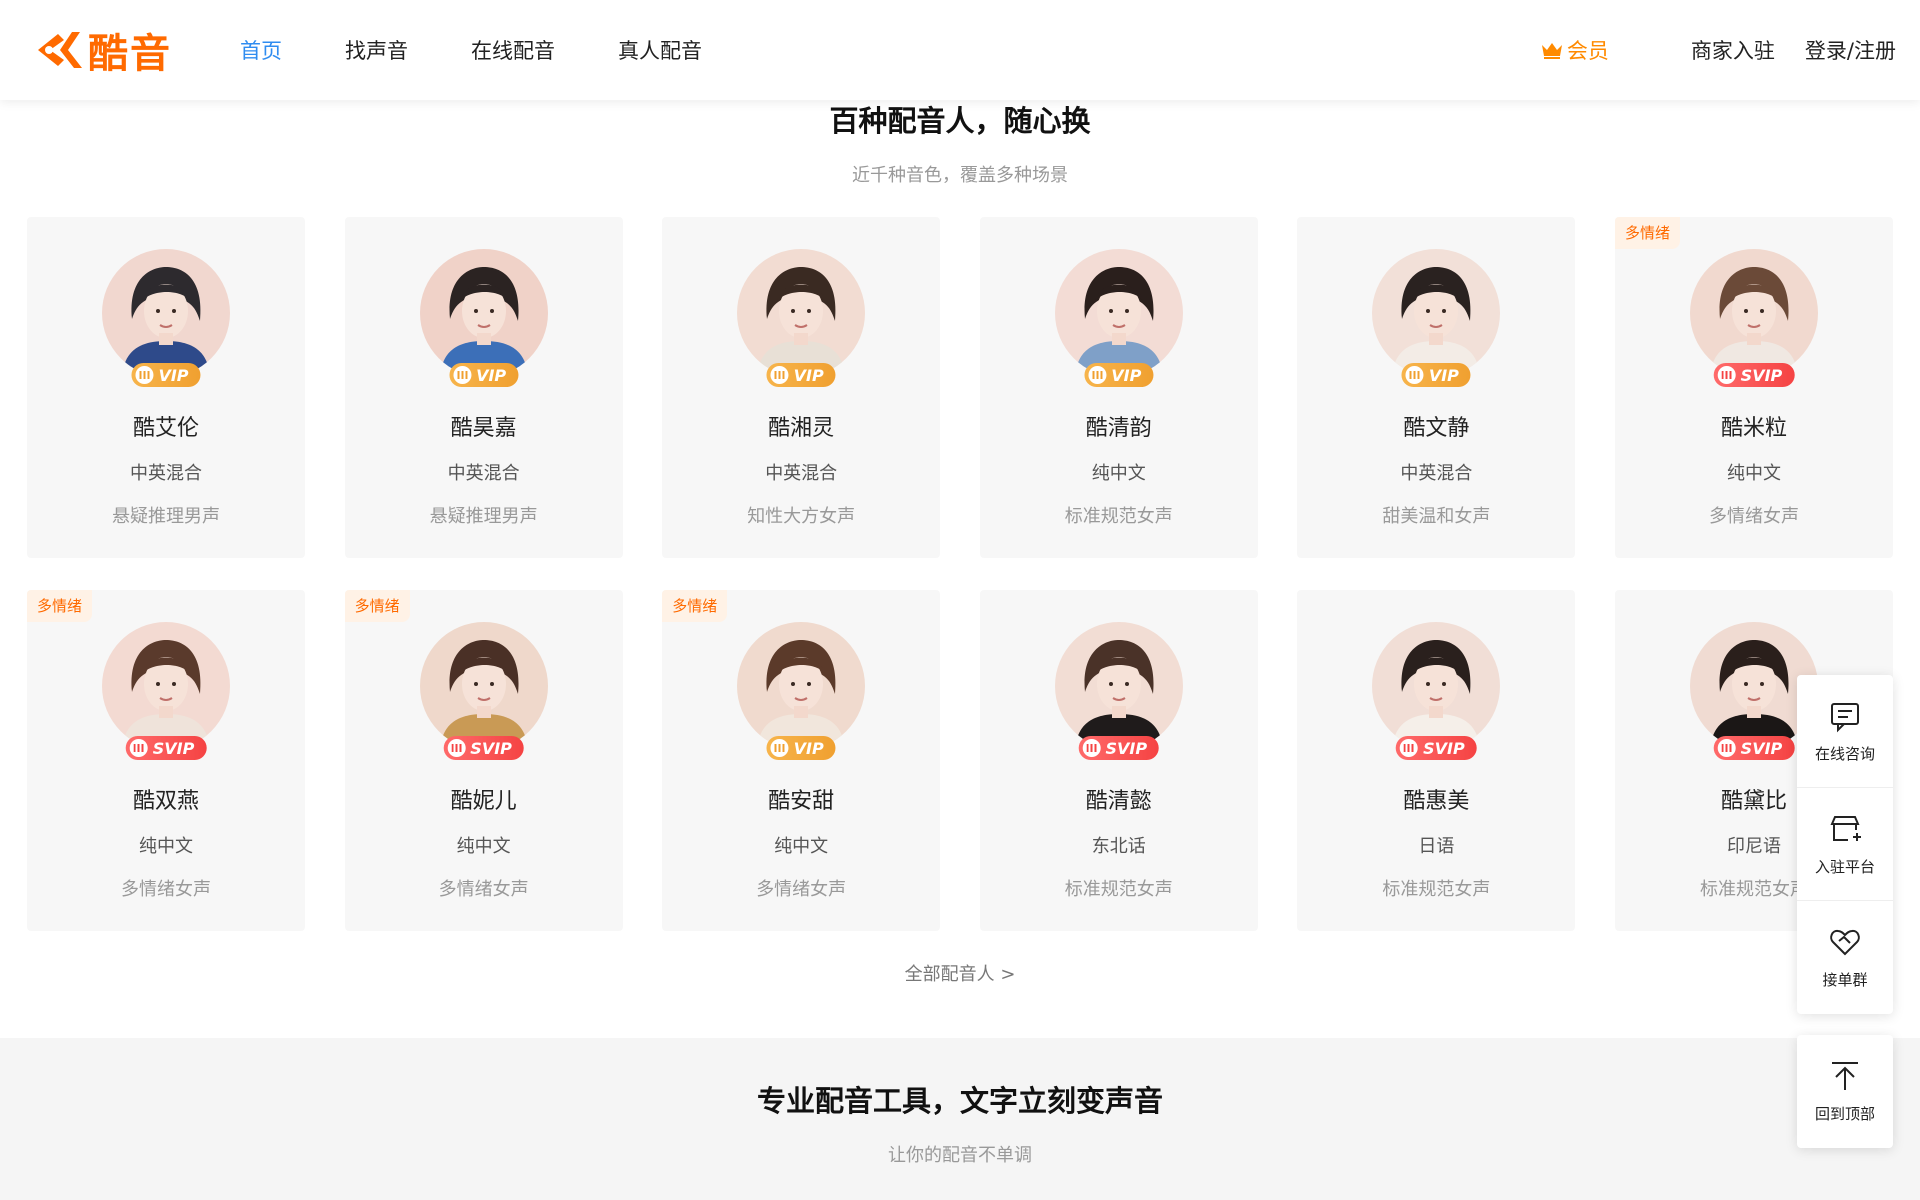 This screenshot has height=1200, width=1920. I want to click on voice-card: SVIP 酷惠美 日语 标准规范女声, so click(1436, 760).